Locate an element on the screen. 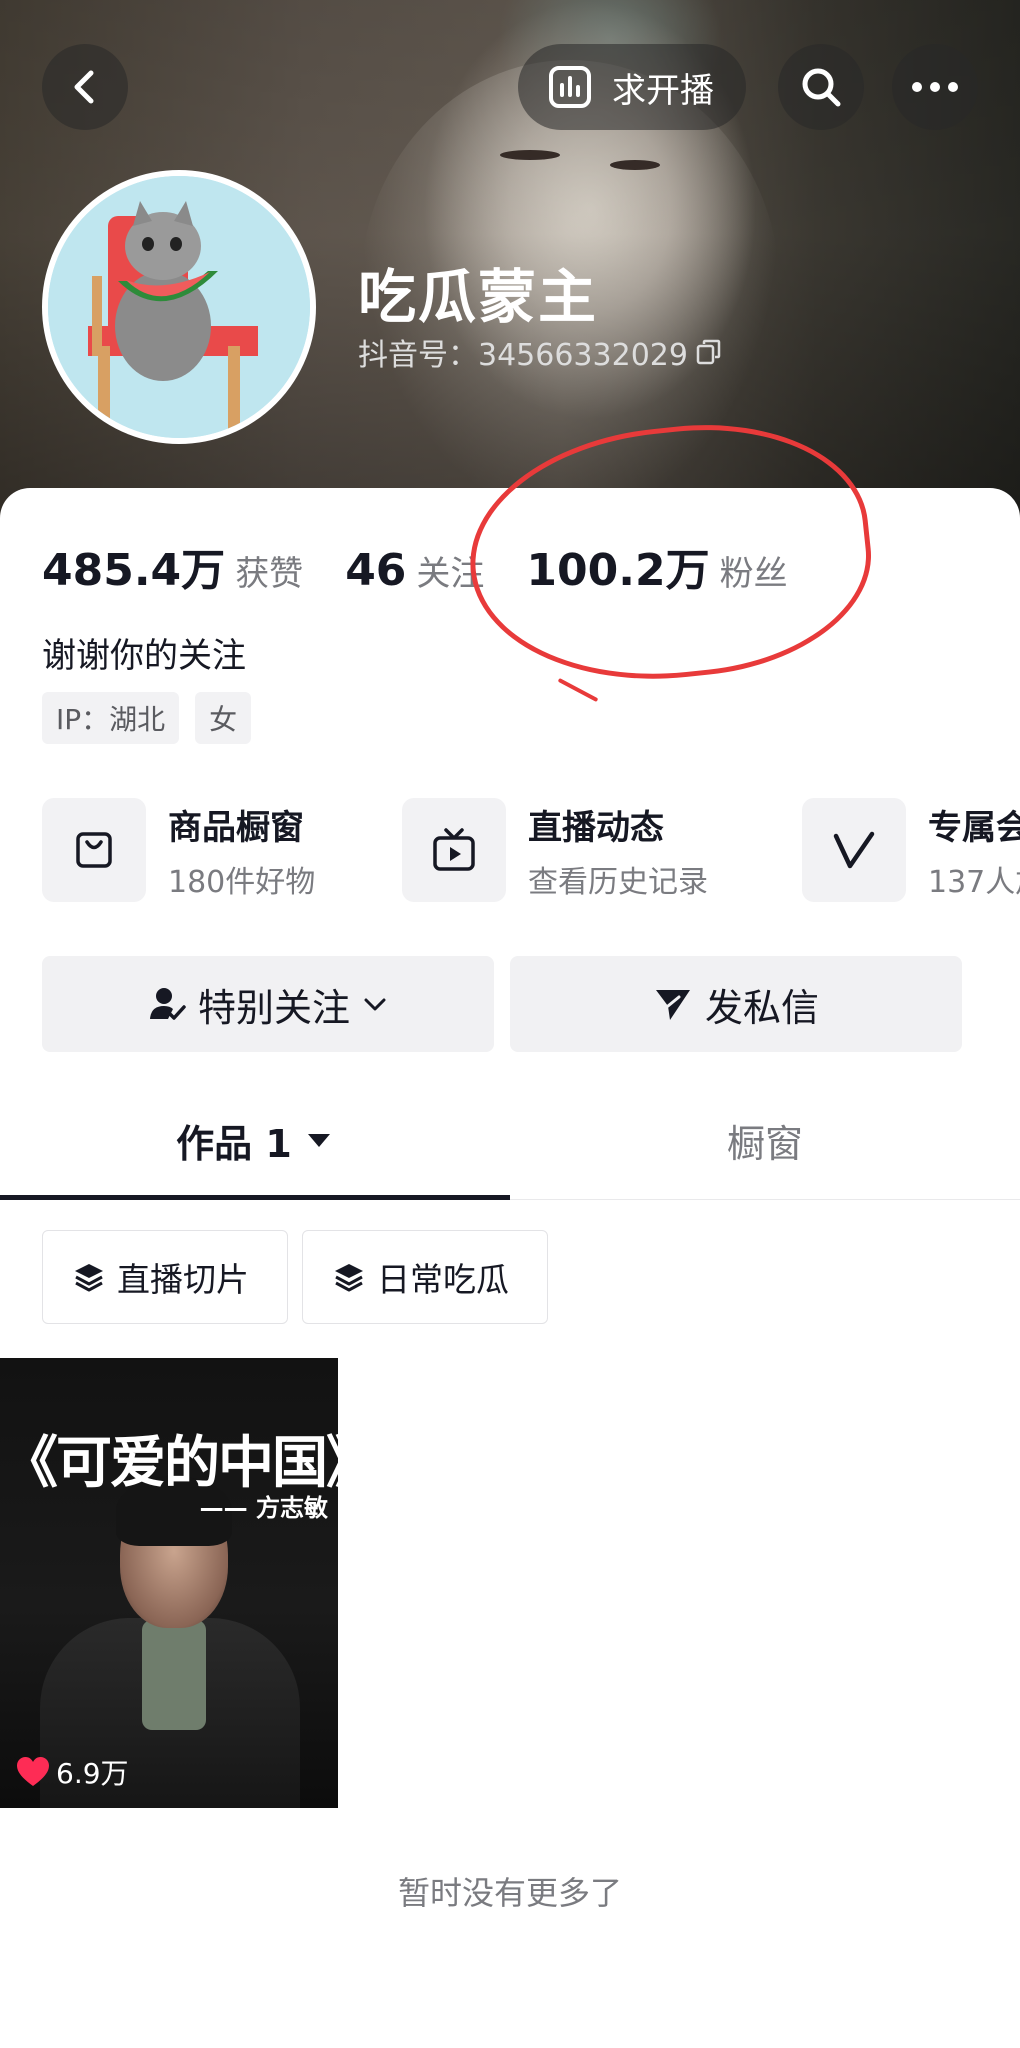 This screenshot has width=1020, height=2048. chip-live-clips: 直播切片 is located at coordinates (165, 1277).